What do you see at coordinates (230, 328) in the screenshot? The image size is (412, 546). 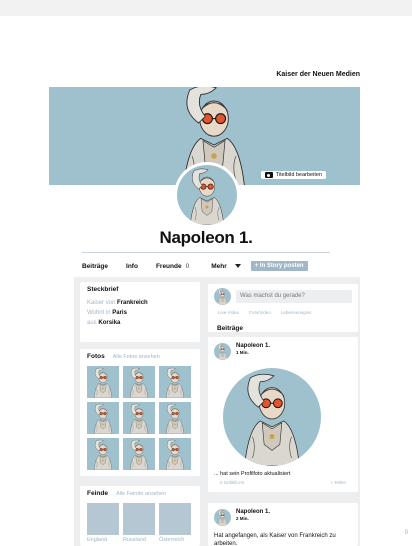 I see `posts-section-title: Beiträge` at bounding box center [230, 328].